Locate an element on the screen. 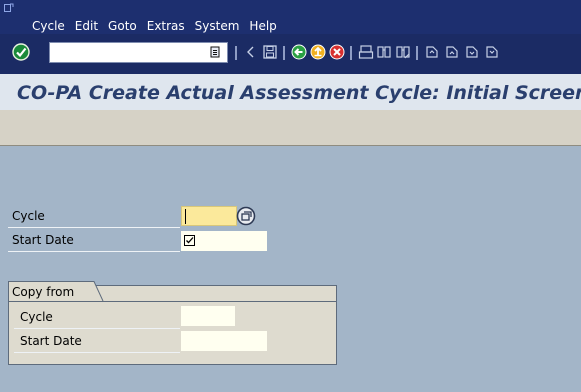 The width and height of the screenshot is (581, 392). cycle-input is located at coordinates (209, 216).